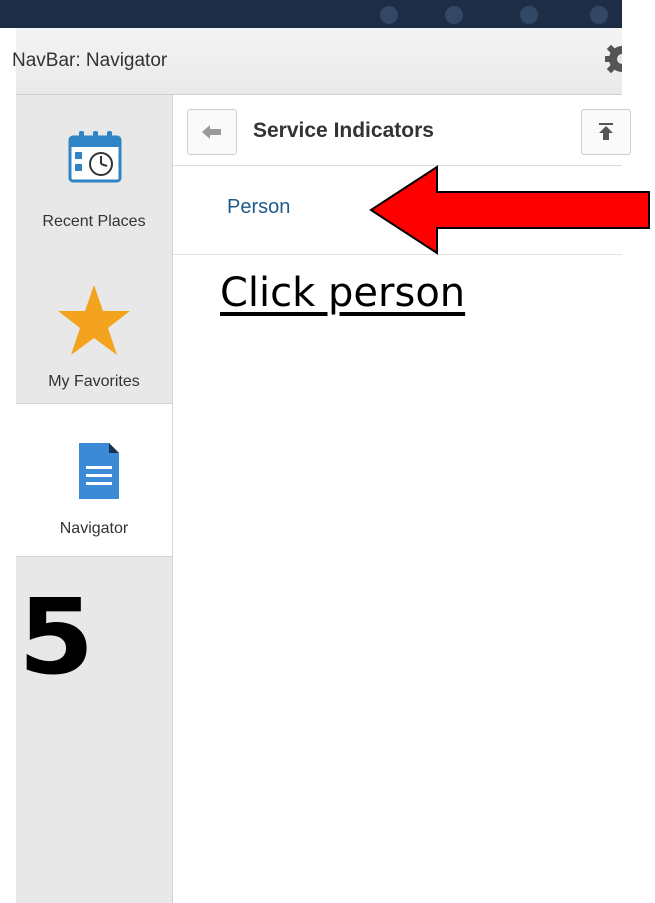 The height and width of the screenshot is (903, 655). Describe the element at coordinates (94, 381) in the screenshot. I see `sidebar-item-label: My Favorites` at that location.